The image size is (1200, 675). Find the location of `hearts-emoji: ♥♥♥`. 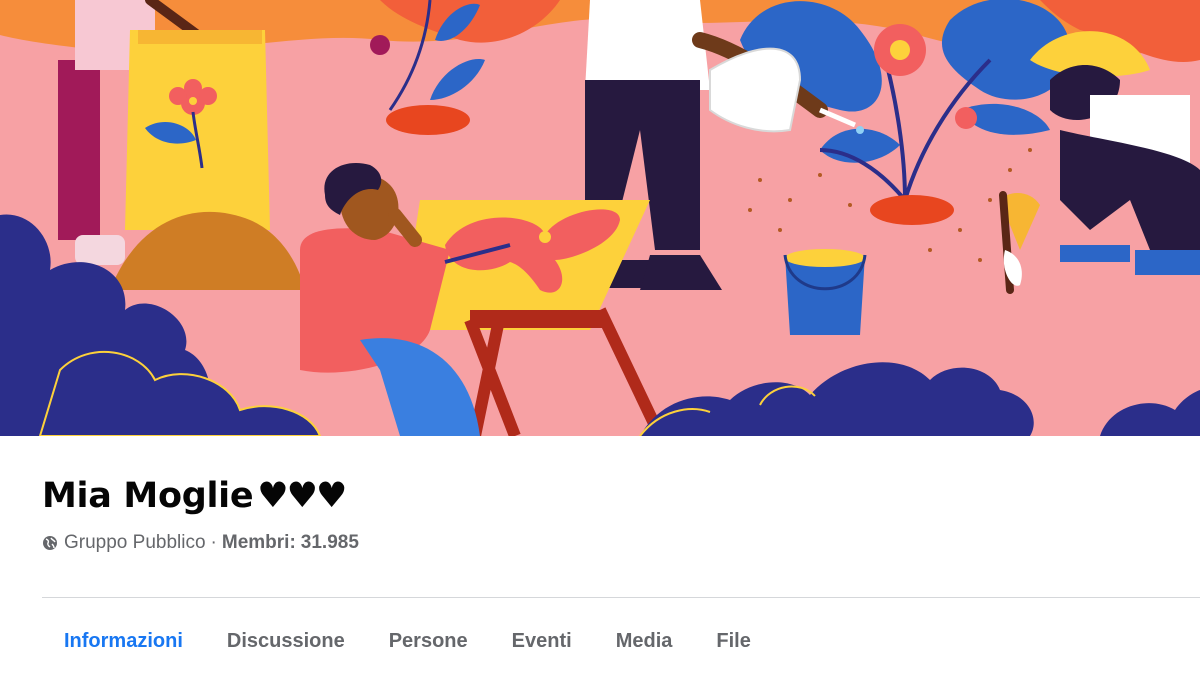

hearts-emoji: ♥♥♥ is located at coordinates (302, 496).